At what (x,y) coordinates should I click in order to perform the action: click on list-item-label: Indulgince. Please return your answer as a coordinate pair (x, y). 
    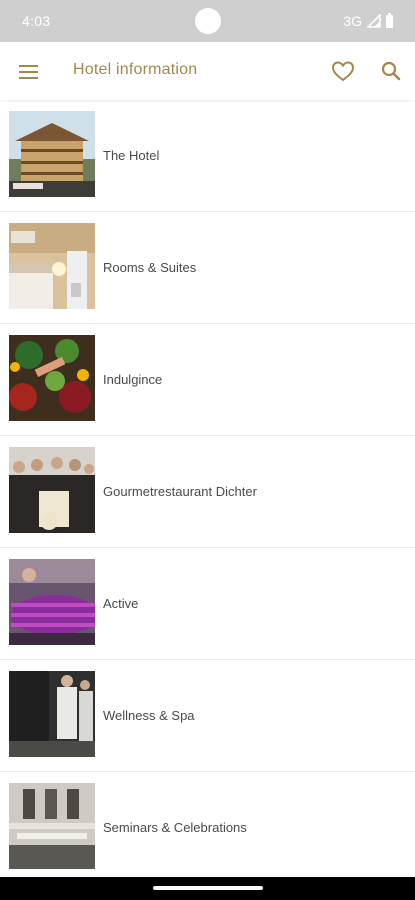
    Looking at the image, I should click on (133, 379).